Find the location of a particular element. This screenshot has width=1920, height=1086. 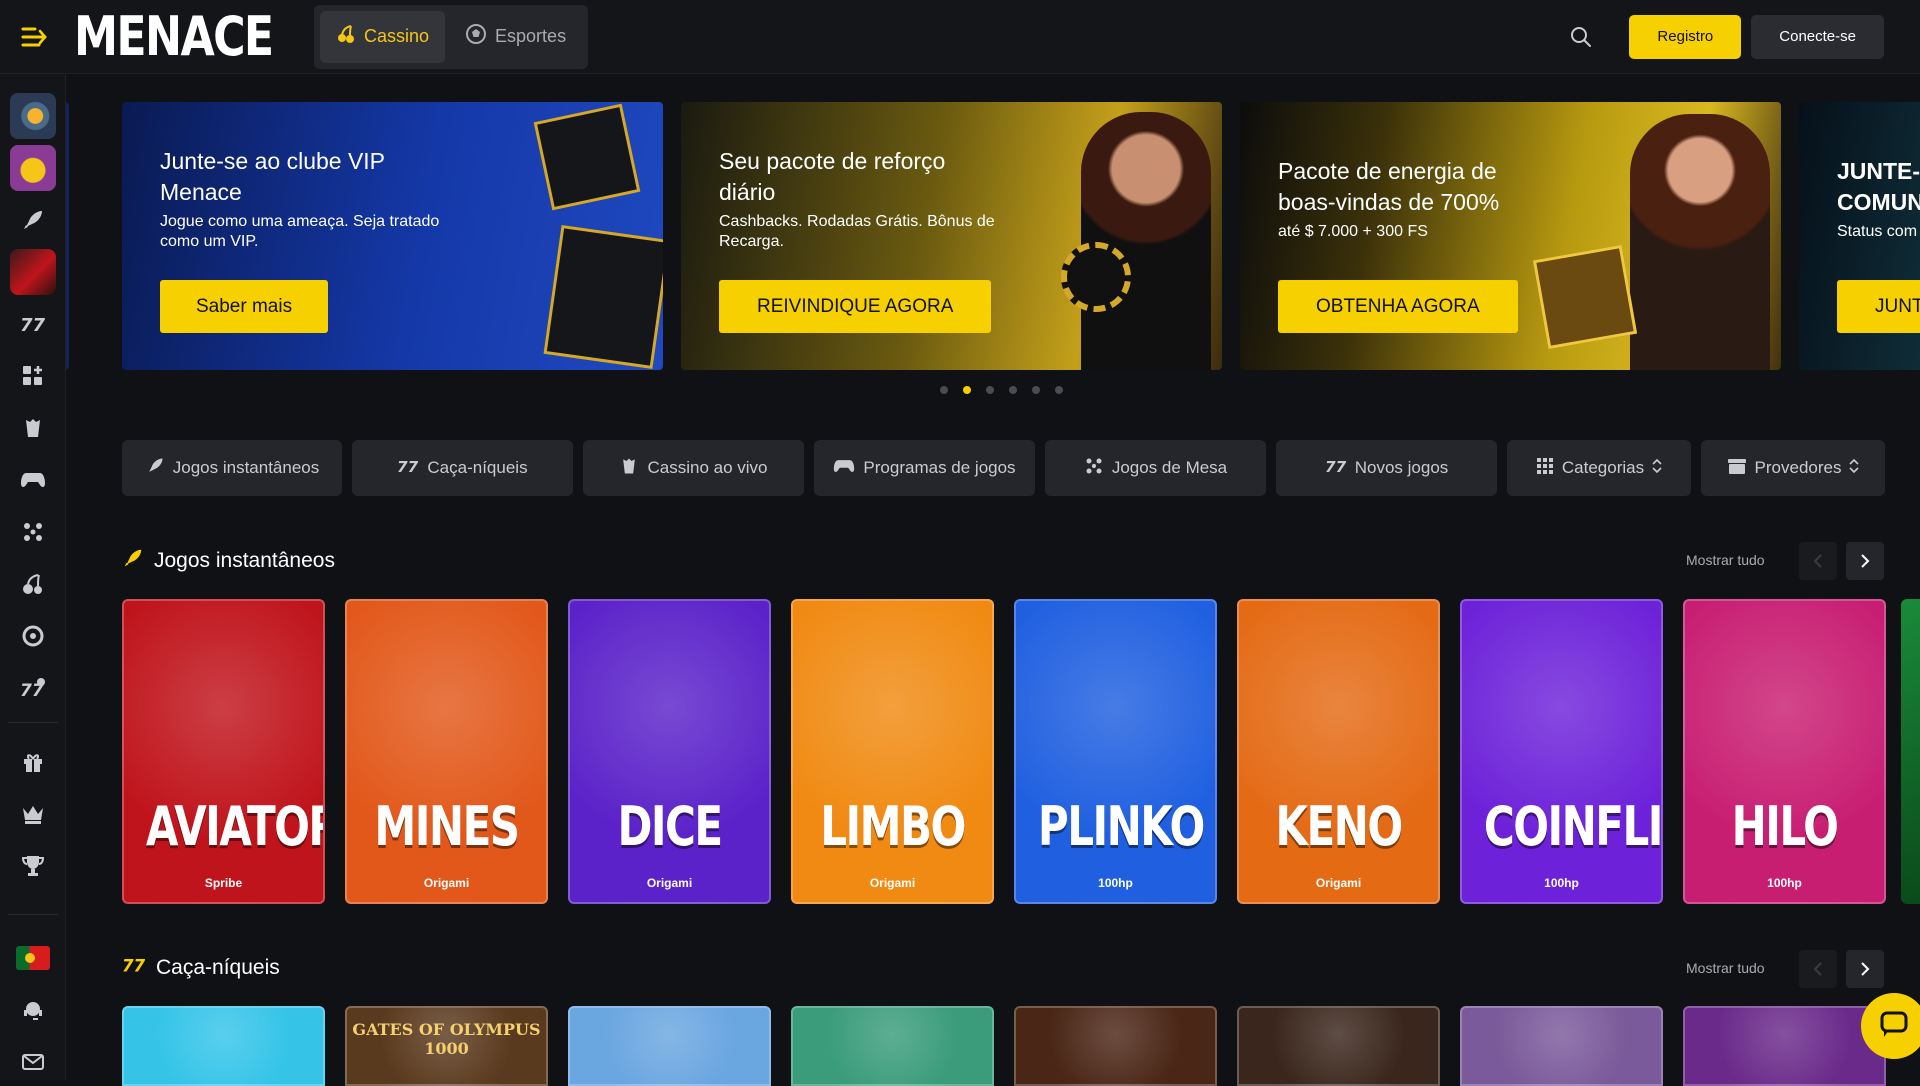

game-title: PLINKO is located at coordinates (1121, 826).